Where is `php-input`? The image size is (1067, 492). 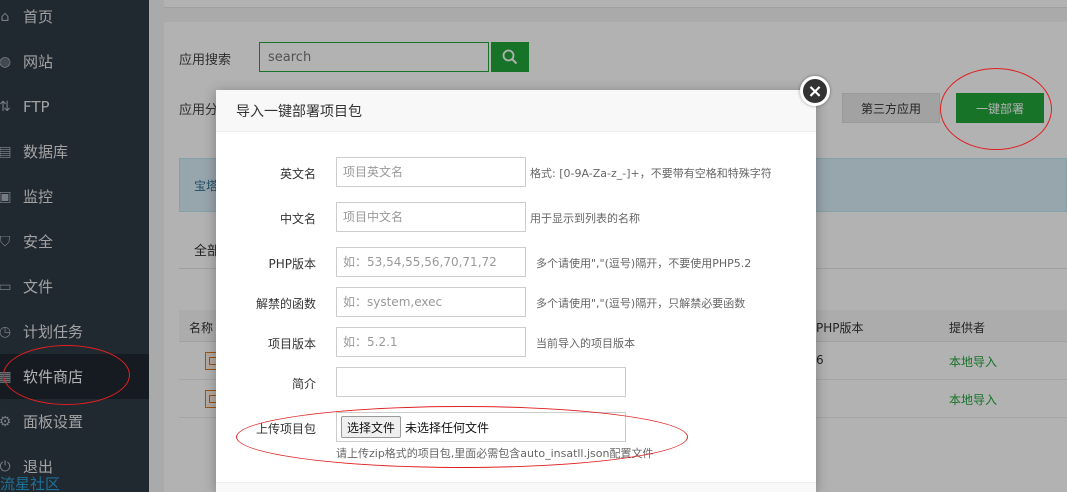 php-input is located at coordinates (431, 262).